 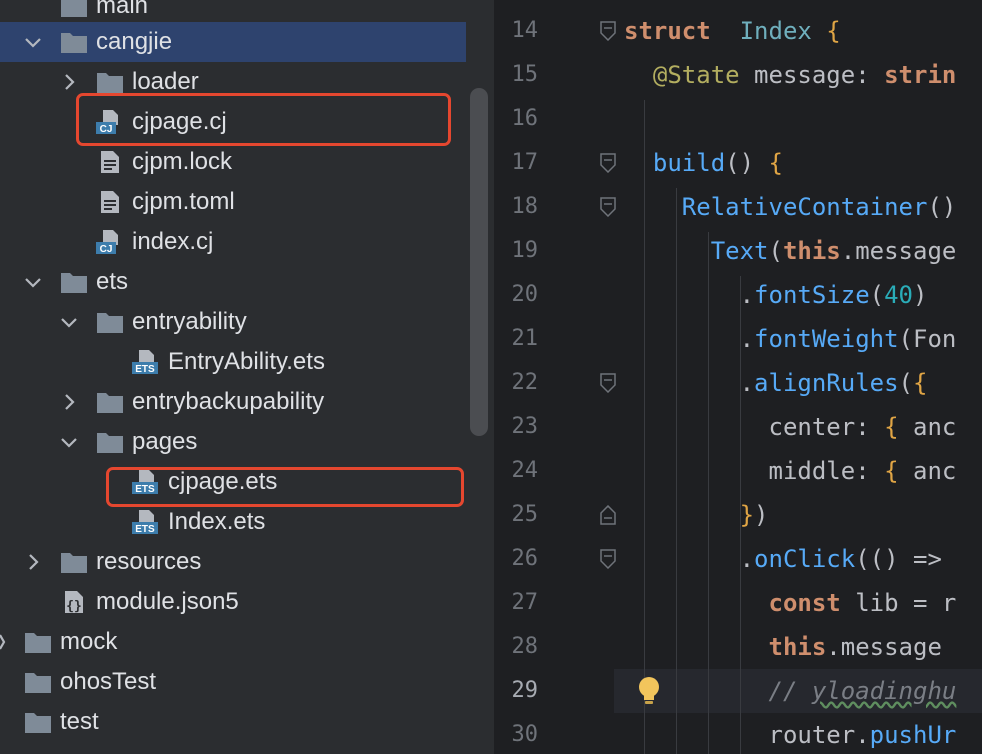 What do you see at coordinates (233, 402) in the screenshot?
I see `tree-item-entrybackupability: entrybackupability` at bounding box center [233, 402].